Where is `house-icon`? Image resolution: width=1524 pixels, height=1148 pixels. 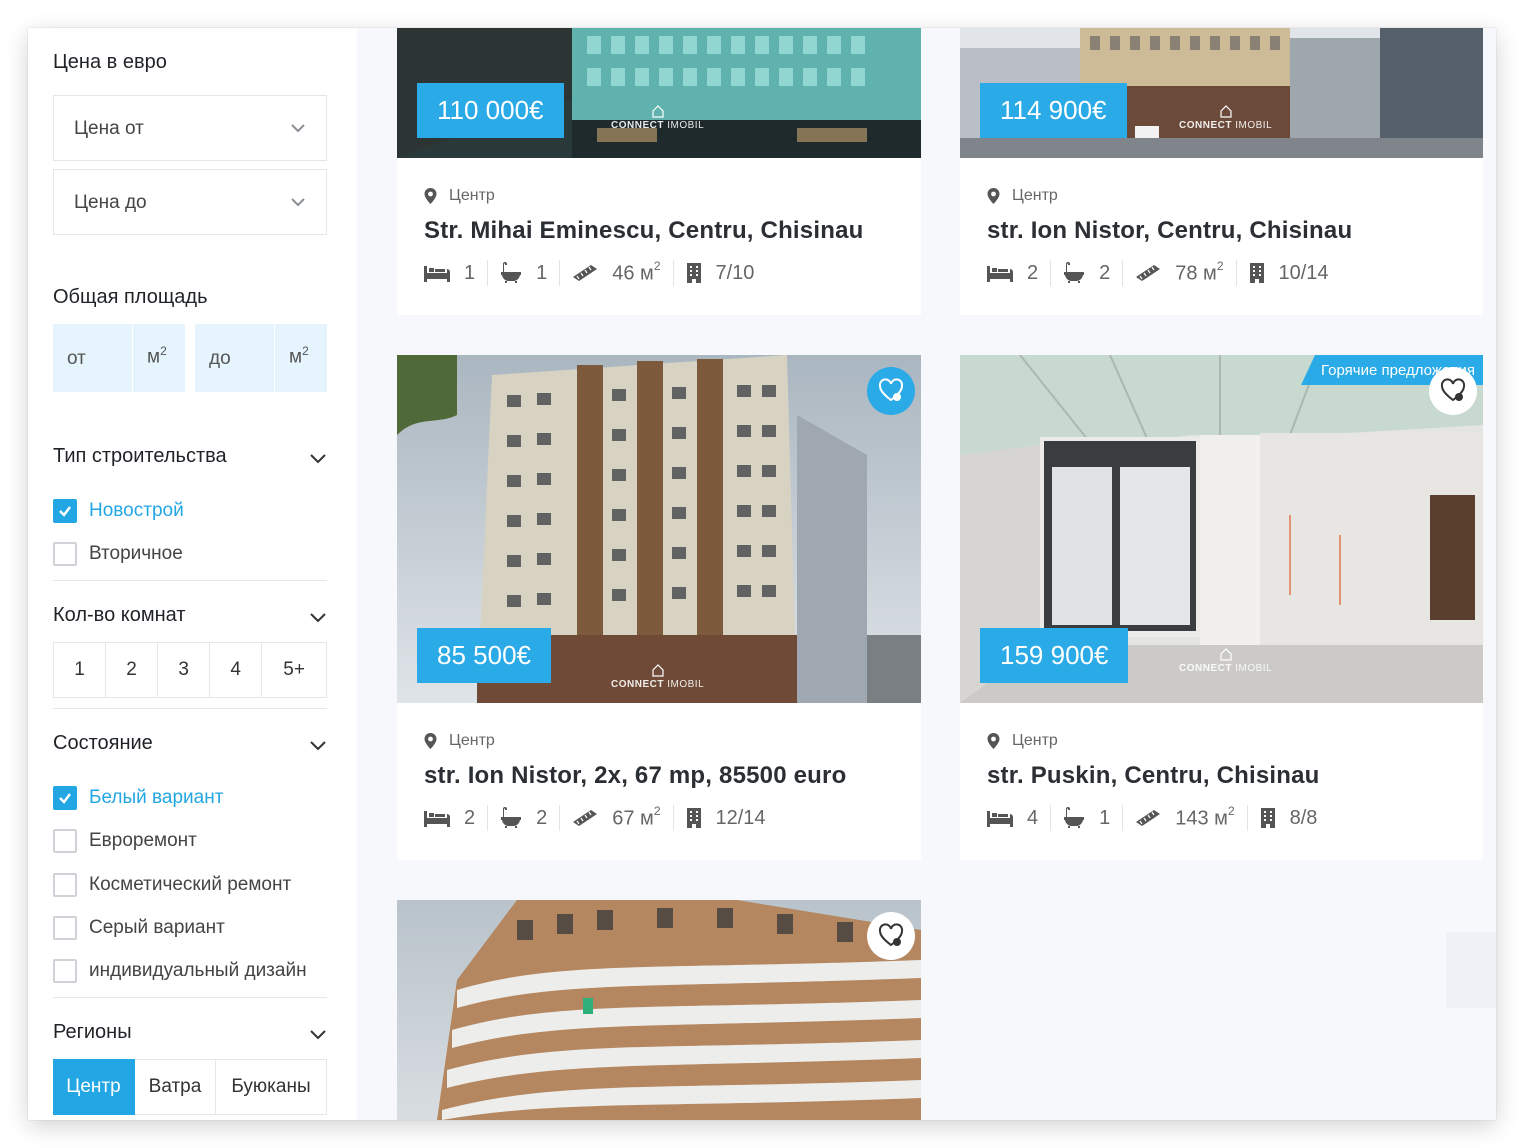
house-icon is located at coordinates (657, 111).